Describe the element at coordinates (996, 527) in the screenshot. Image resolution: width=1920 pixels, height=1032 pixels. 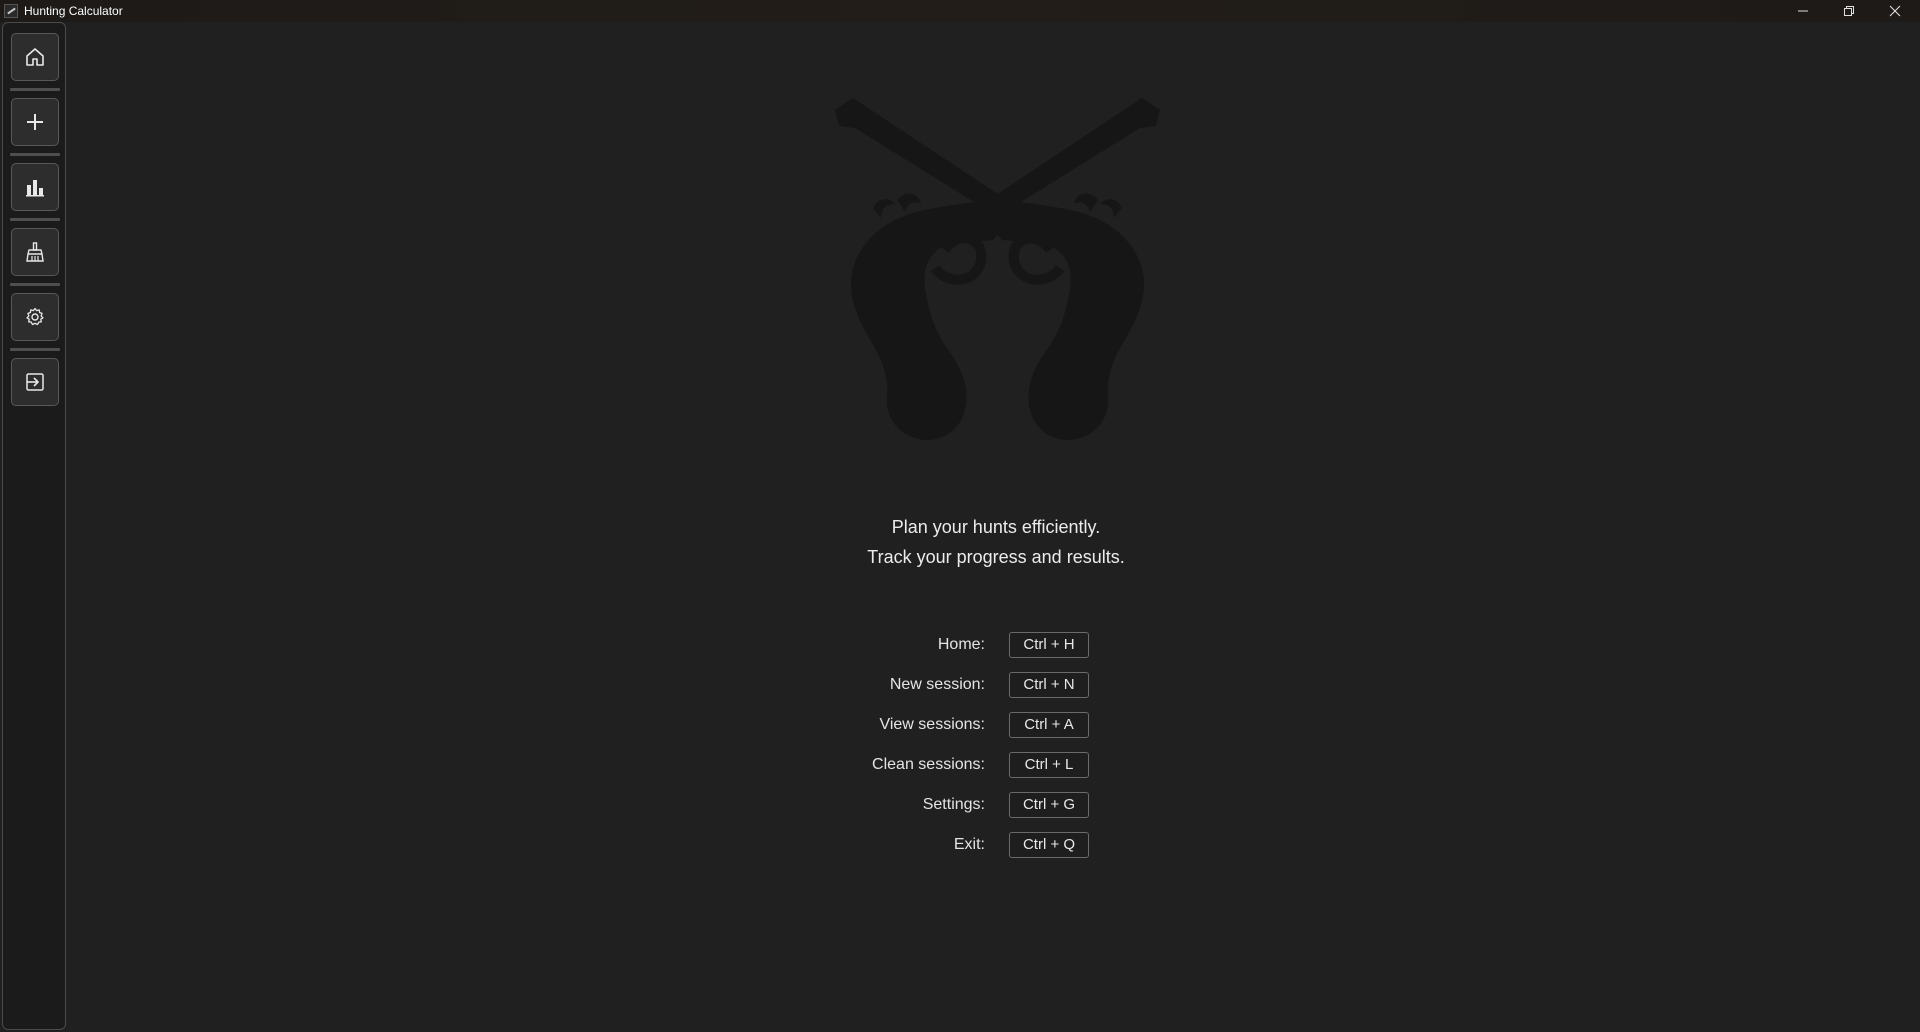
I see `tagline-line-1: Plan your hunts efficiently.` at that location.